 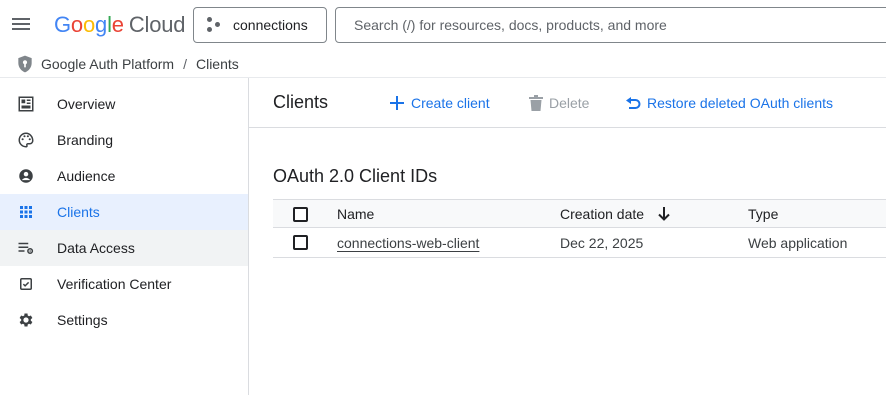 What do you see at coordinates (620, 25) in the screenshot?
I see `search-input` at bounding box center [620, 25].